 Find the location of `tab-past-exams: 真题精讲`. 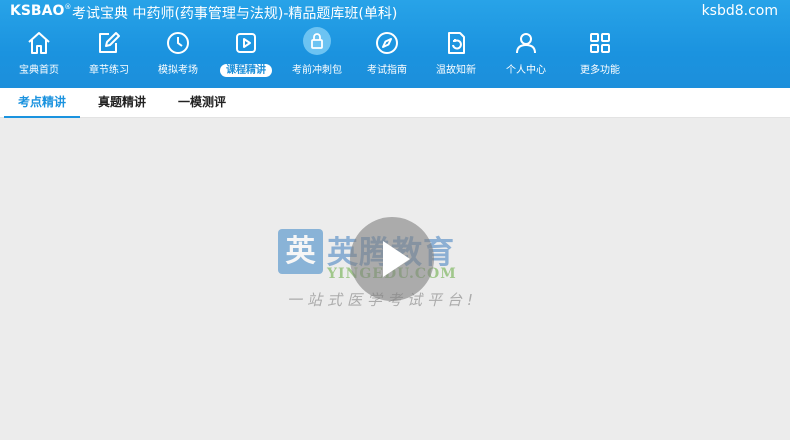

tab-past-exams: 真题精讲 is located at coordinates (122, 103).